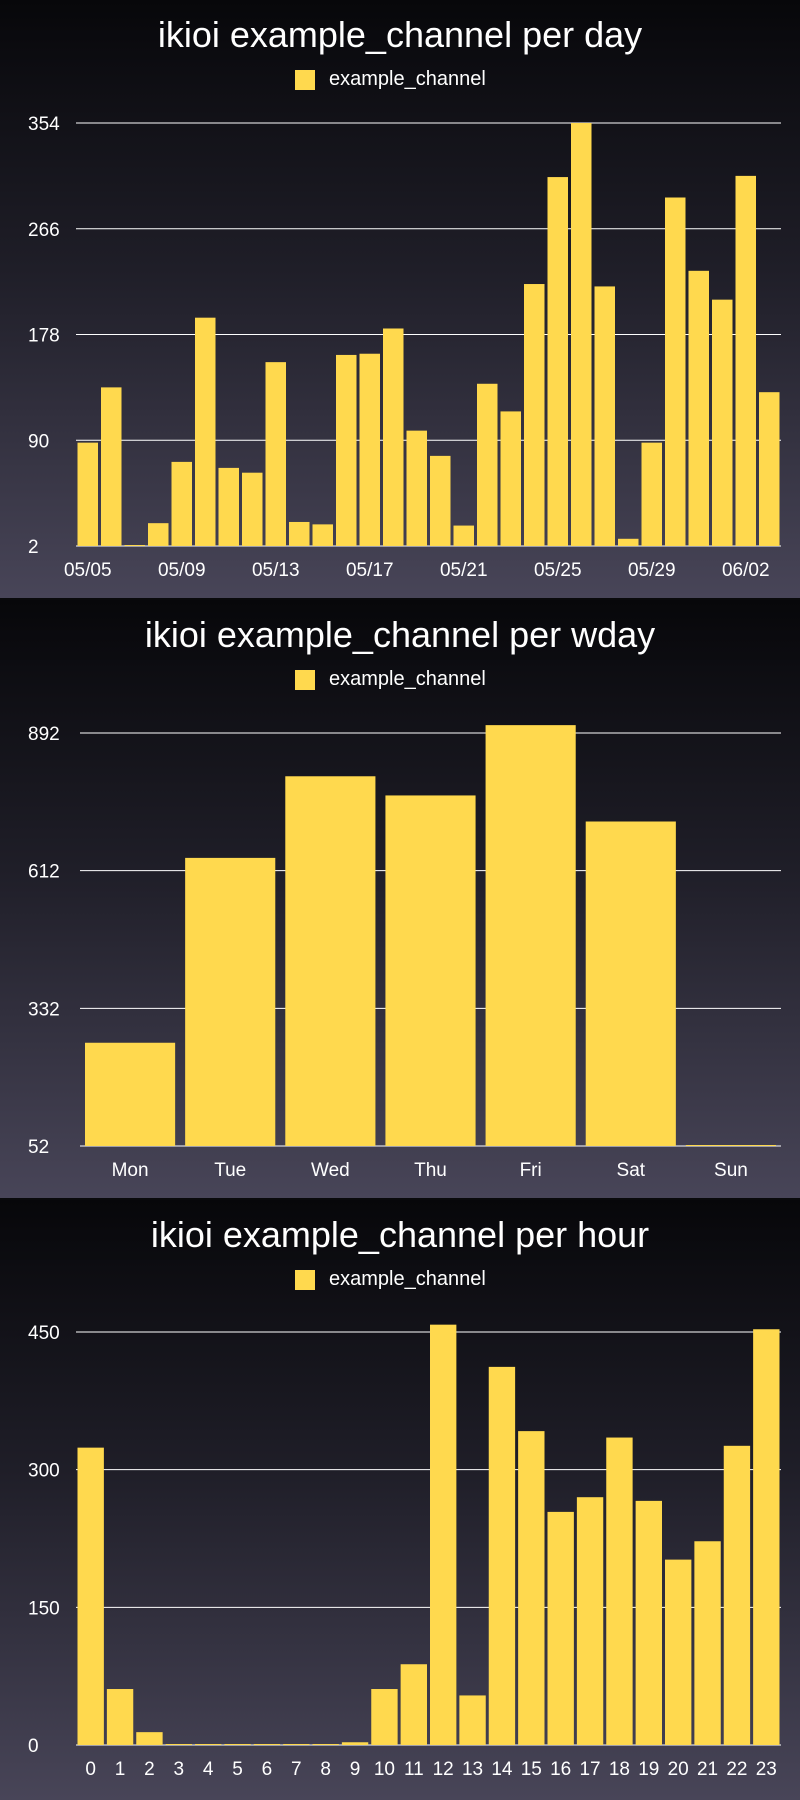  What do you see at coordinates (88, 570) in the screenshot?
I see `x-tick-label: 05/05` at bounding box center [88, 570].